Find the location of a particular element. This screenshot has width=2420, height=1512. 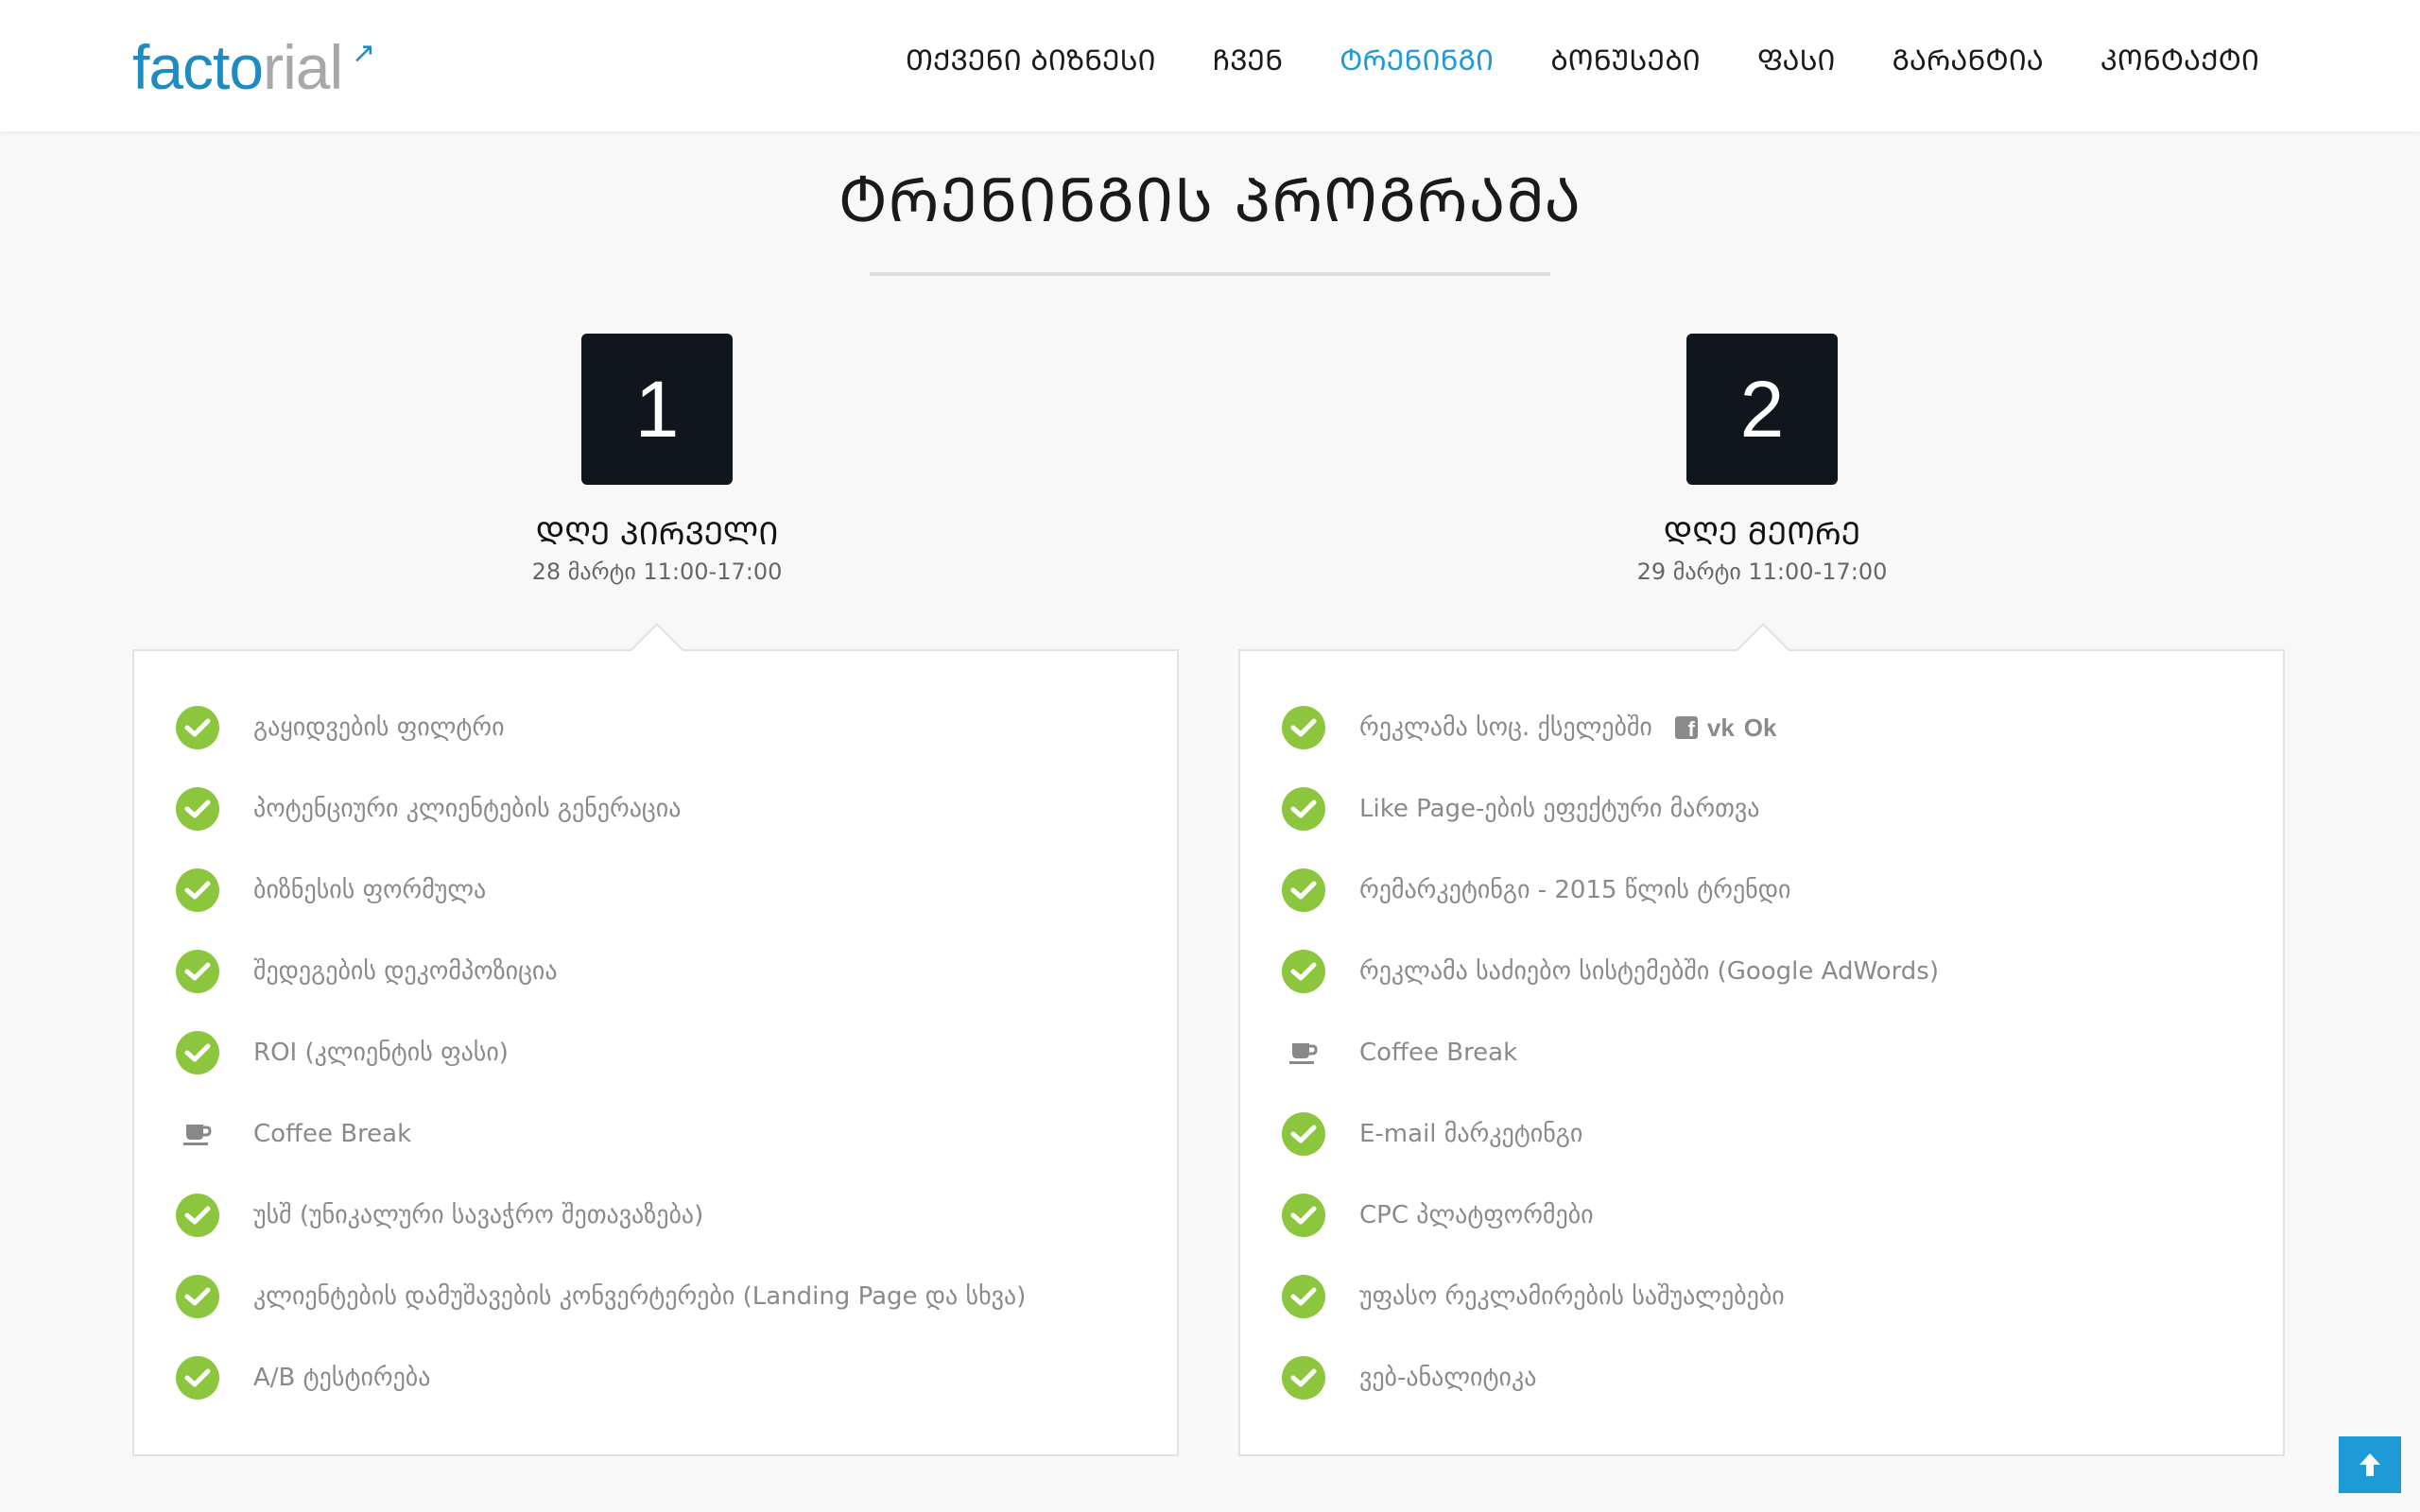

day-1-header: 1 ᲓᲦᲔ ᲞᲘᲠᲕᲔᲚᲘ 28 მარტი 11:00-17:00 is located at coordinates (657, 460).